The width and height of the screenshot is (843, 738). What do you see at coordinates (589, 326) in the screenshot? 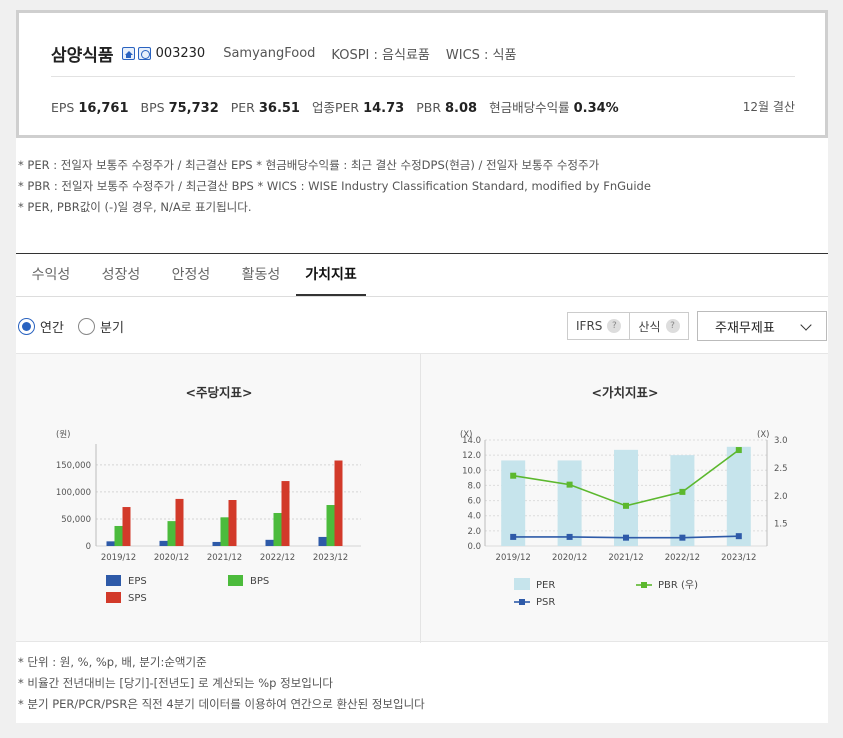
I see `ifrs-label: IFRS` at bounding box center [589, 326].